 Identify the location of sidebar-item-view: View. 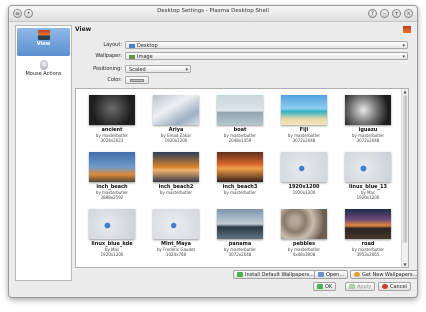
(43, 42).